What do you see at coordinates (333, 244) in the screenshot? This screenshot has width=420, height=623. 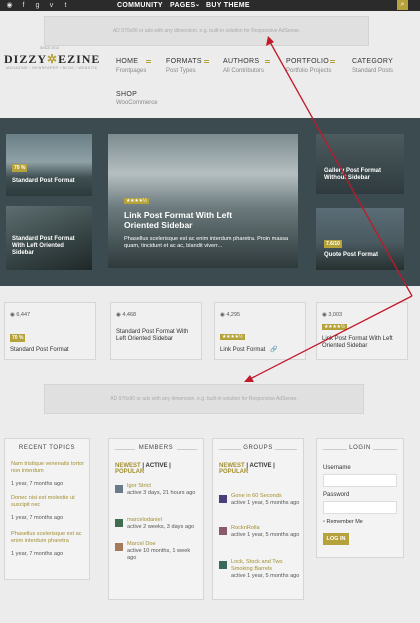 I see `rating-badge: 7.6/10` at bounding box center [333, 244].